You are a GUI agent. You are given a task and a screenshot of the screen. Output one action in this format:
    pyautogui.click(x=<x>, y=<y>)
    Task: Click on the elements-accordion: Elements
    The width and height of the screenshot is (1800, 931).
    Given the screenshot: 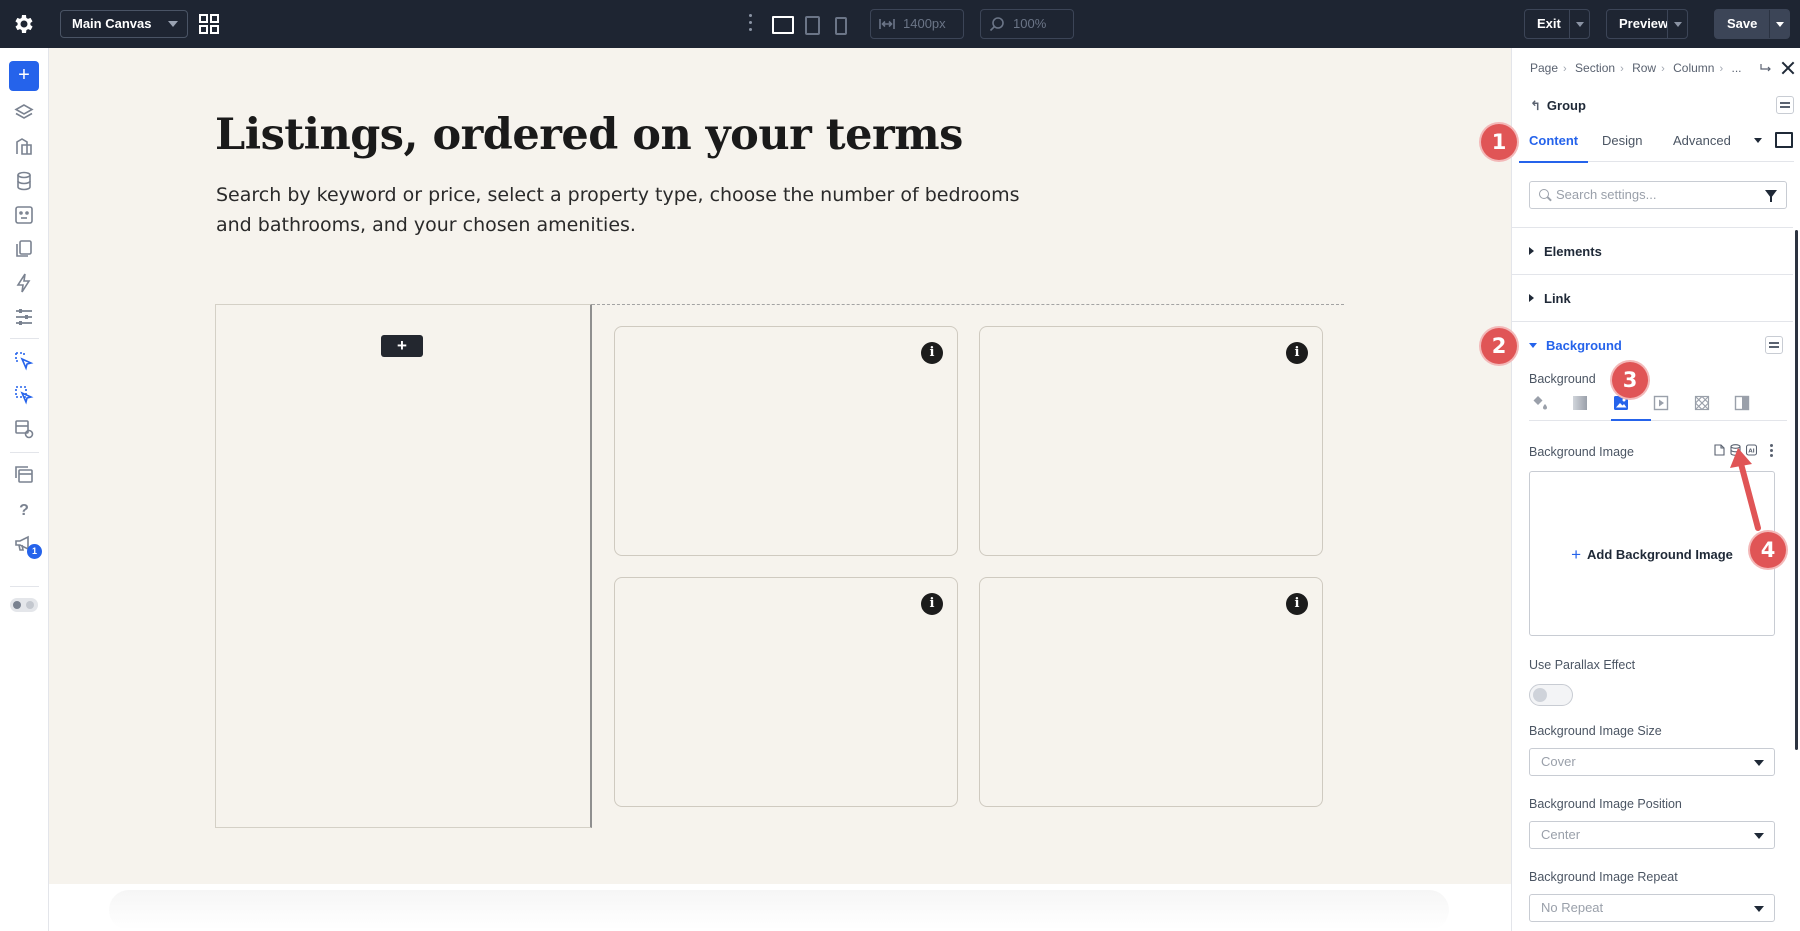 What is the action you would take?
    pyautogui.click(x=1565, y=251)
    